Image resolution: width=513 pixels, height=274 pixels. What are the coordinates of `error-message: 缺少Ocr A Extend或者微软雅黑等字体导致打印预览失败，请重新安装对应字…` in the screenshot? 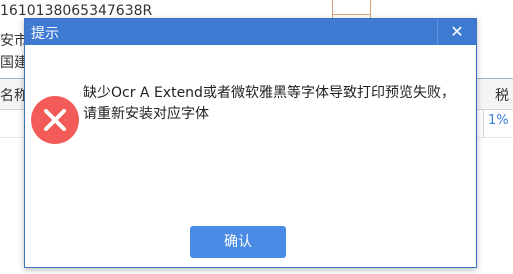 It's located at (269, 103).